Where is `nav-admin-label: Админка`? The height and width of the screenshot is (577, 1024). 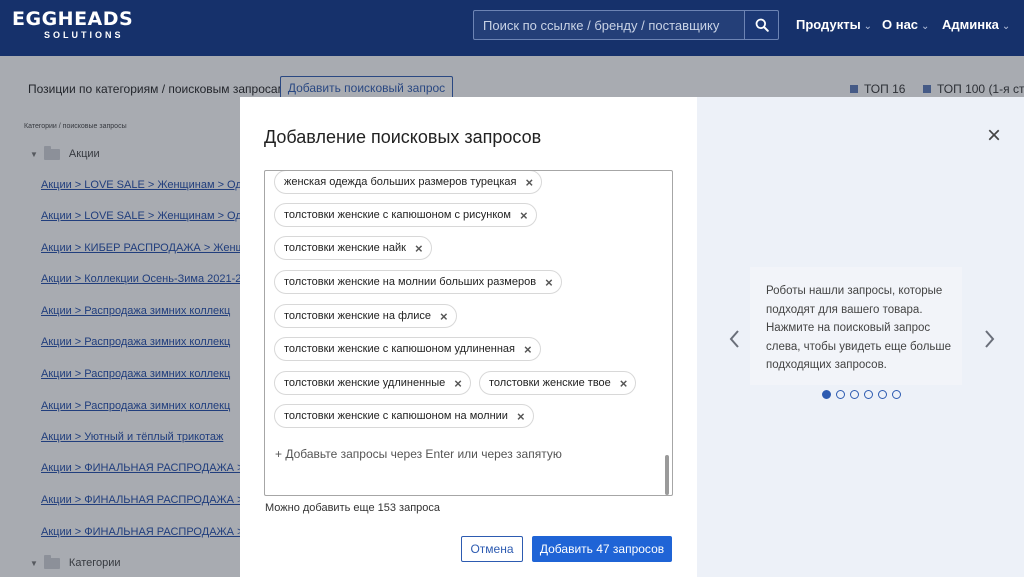
nav-admin-label: Админка is located at coordinates (970, 24).